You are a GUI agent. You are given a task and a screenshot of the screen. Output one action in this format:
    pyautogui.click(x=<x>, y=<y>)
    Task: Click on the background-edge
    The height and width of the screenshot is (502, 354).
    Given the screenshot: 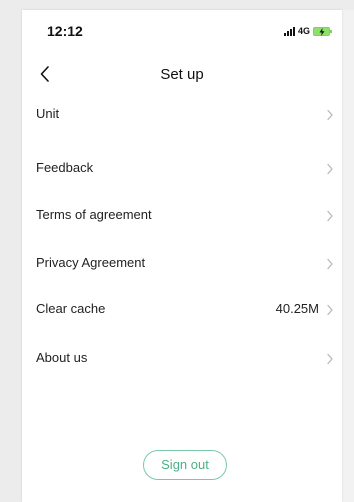 What is the action you would take?
    pyautogui.click(x=348, y=256)
    